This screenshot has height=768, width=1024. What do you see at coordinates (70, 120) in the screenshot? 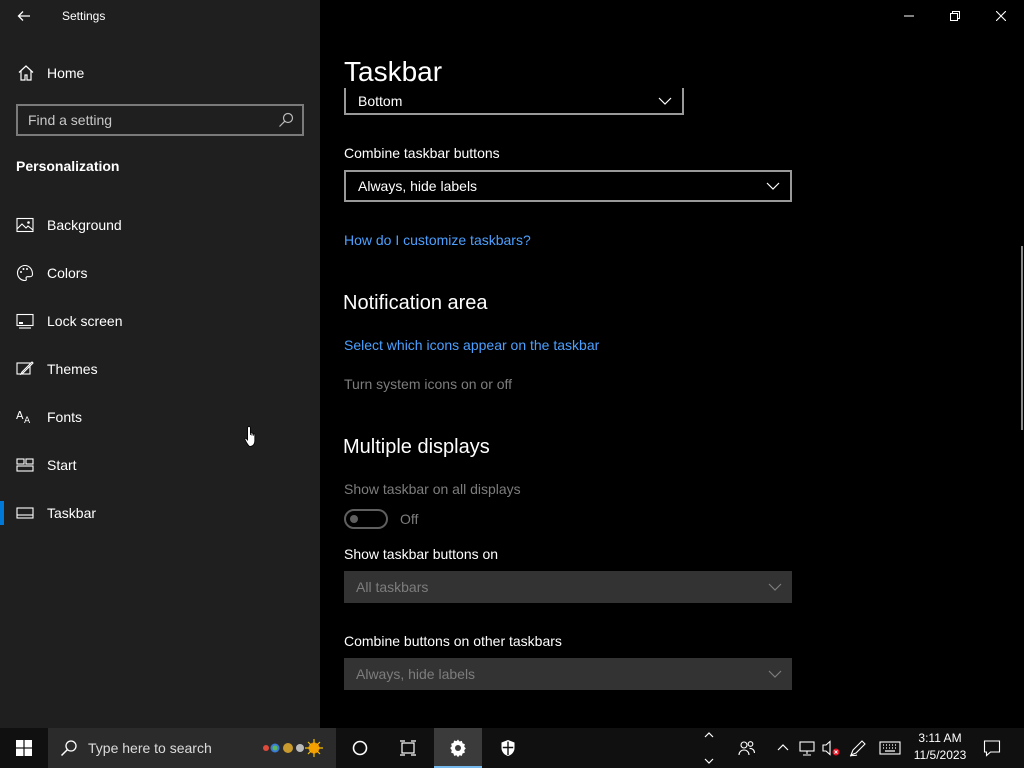
I see `search-placeholder: Find a setting` at bounding box center [70, 120].